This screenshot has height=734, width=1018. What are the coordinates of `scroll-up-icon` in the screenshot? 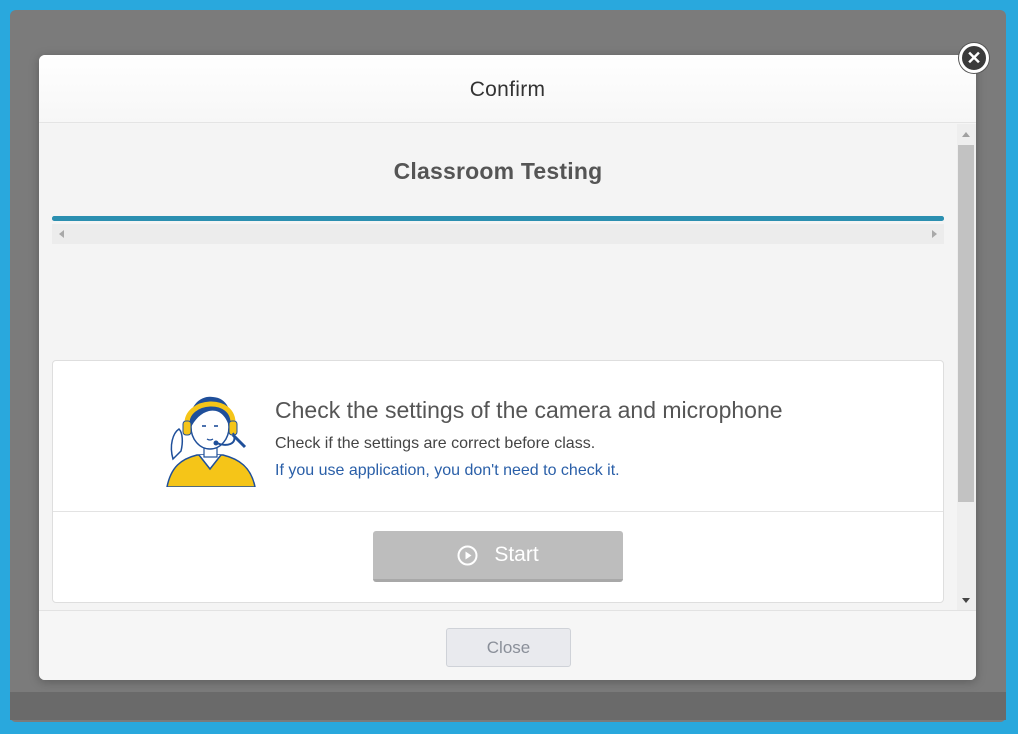 It's located at (966, 134).